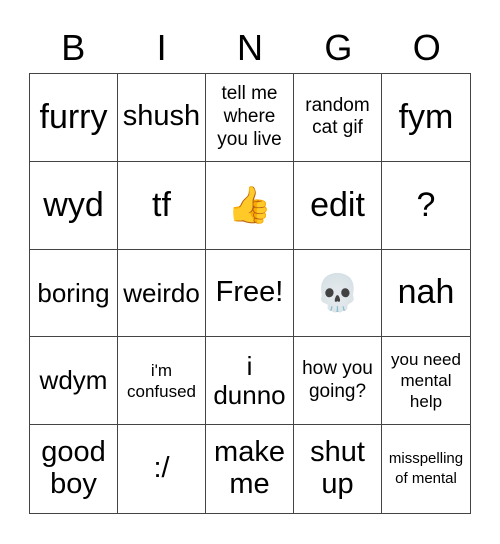 This screenshot has width=500, height=544. I want to click on bingo-cell-text: fym, so click(426, 116).